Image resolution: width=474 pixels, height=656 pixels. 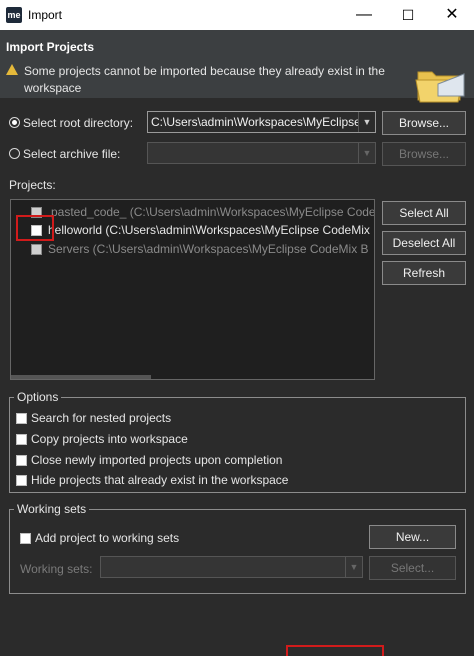 What do you see at coordinates (45, 15) in the screenshot?
I see `window-title: Import` at bounding box center [45, 15].